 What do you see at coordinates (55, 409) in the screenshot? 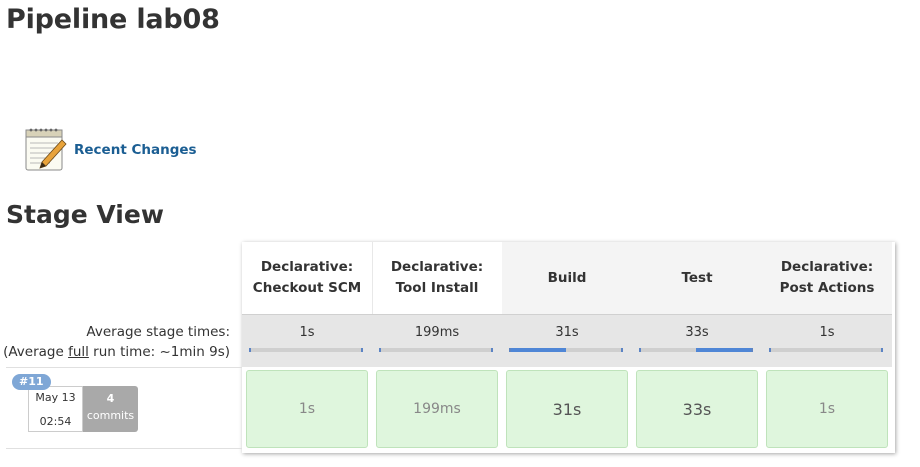
I see `build-date-box: May 13 02:54` at bounding box center [55, 409].